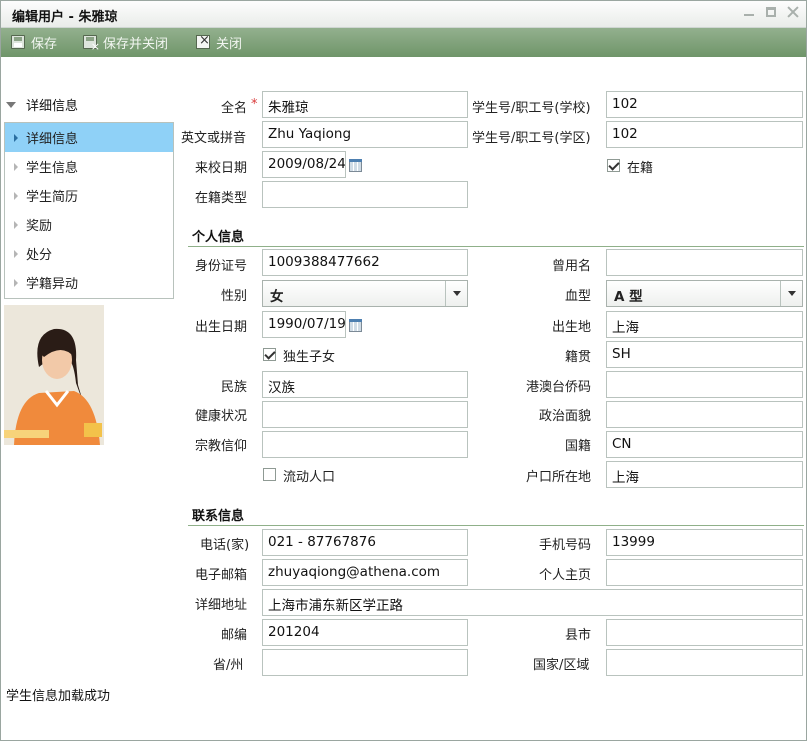 The image size is (807, 741). I want to click on birth-date-field: 1990/07/19, so click(304, 324).